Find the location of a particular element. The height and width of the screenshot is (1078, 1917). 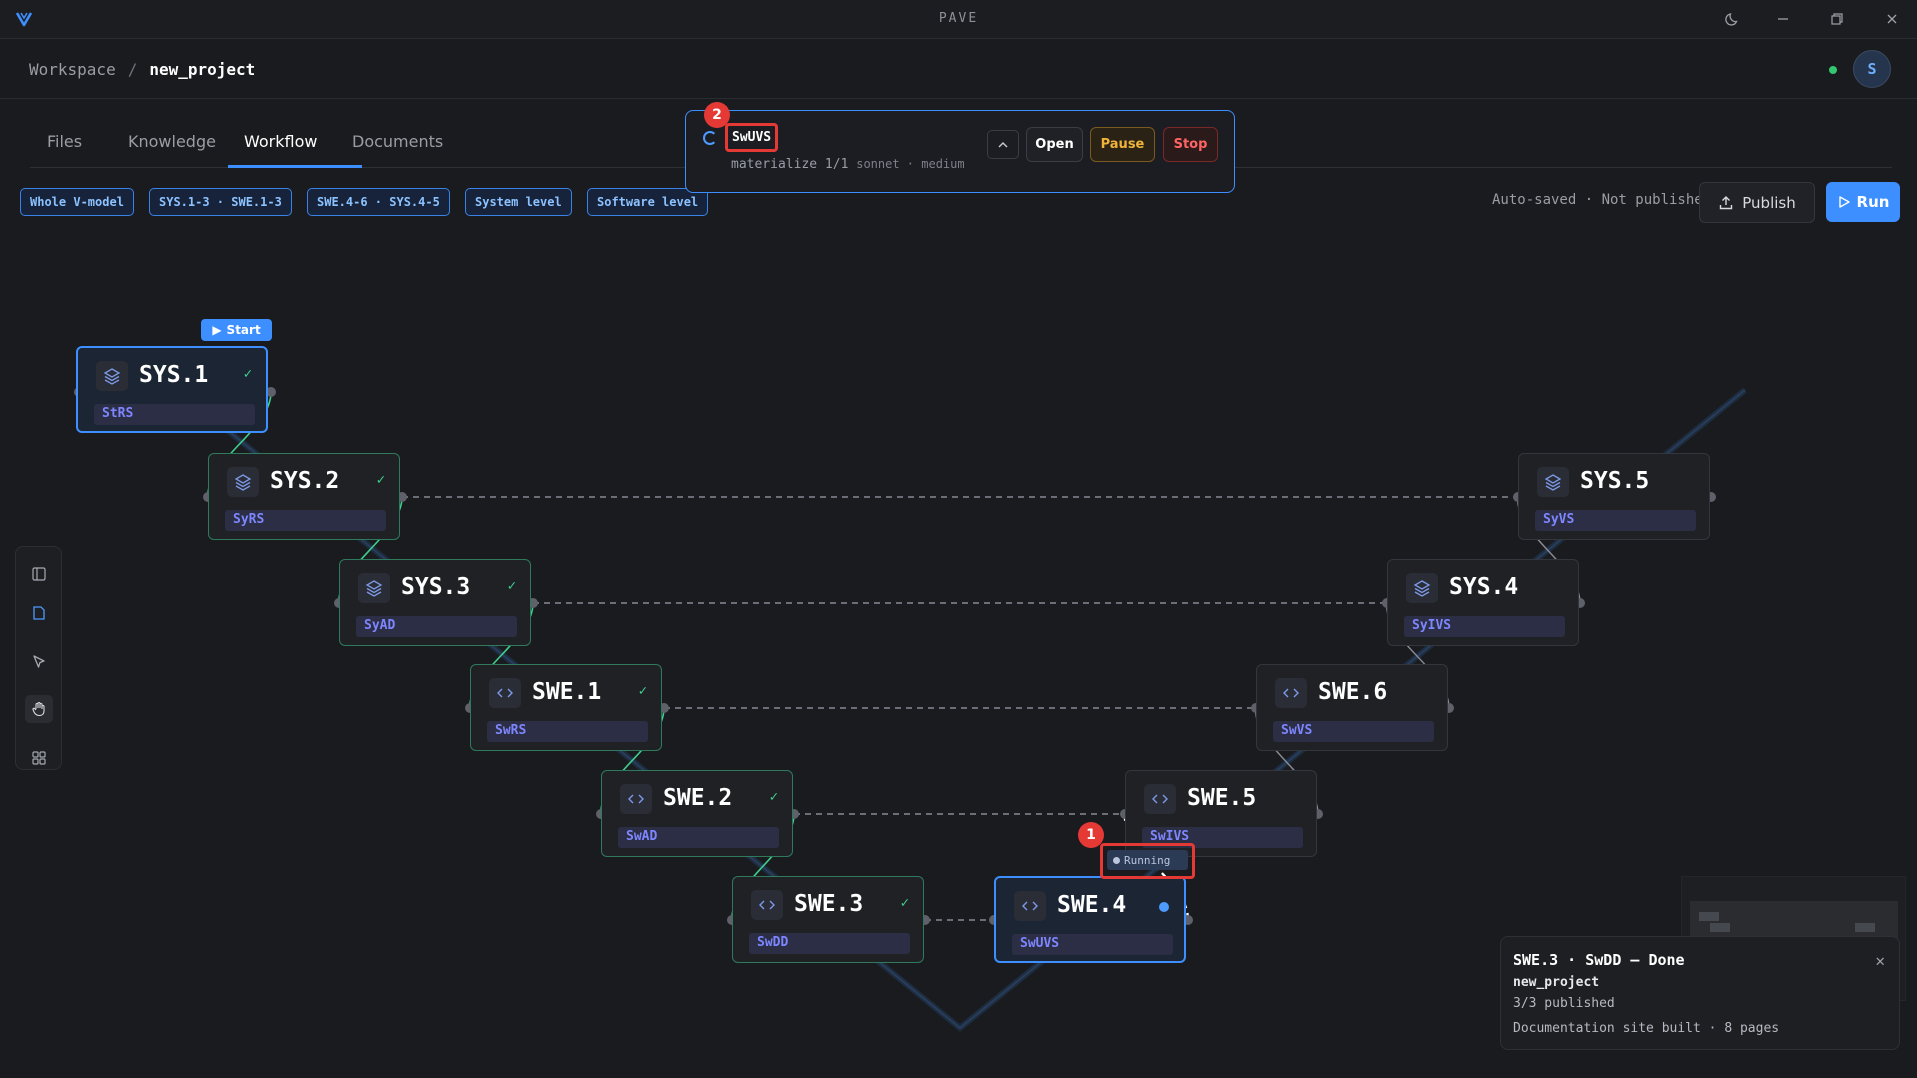

toast-detail: Documentation site built · 8 pages is located at coordinates (1646, 1028).